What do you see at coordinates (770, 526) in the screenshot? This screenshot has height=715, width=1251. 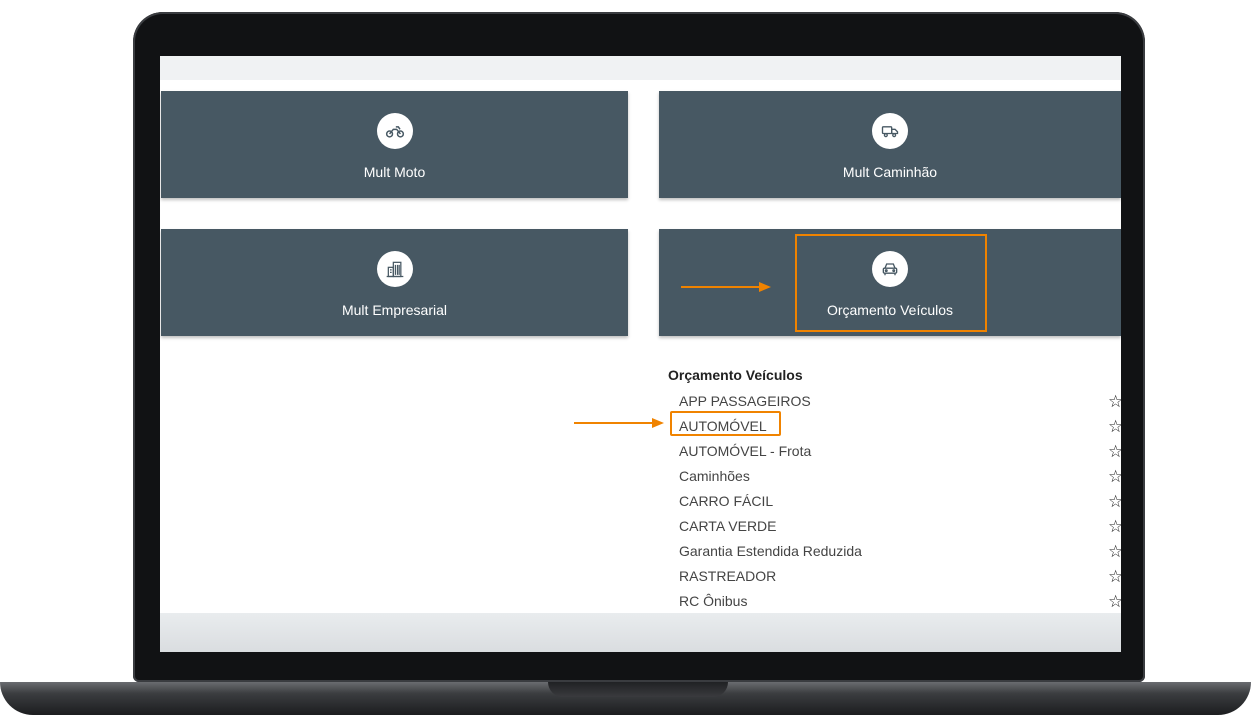 I see `list-item-carta-verde: CARTA VERDE` at bounding box center [770, 526].